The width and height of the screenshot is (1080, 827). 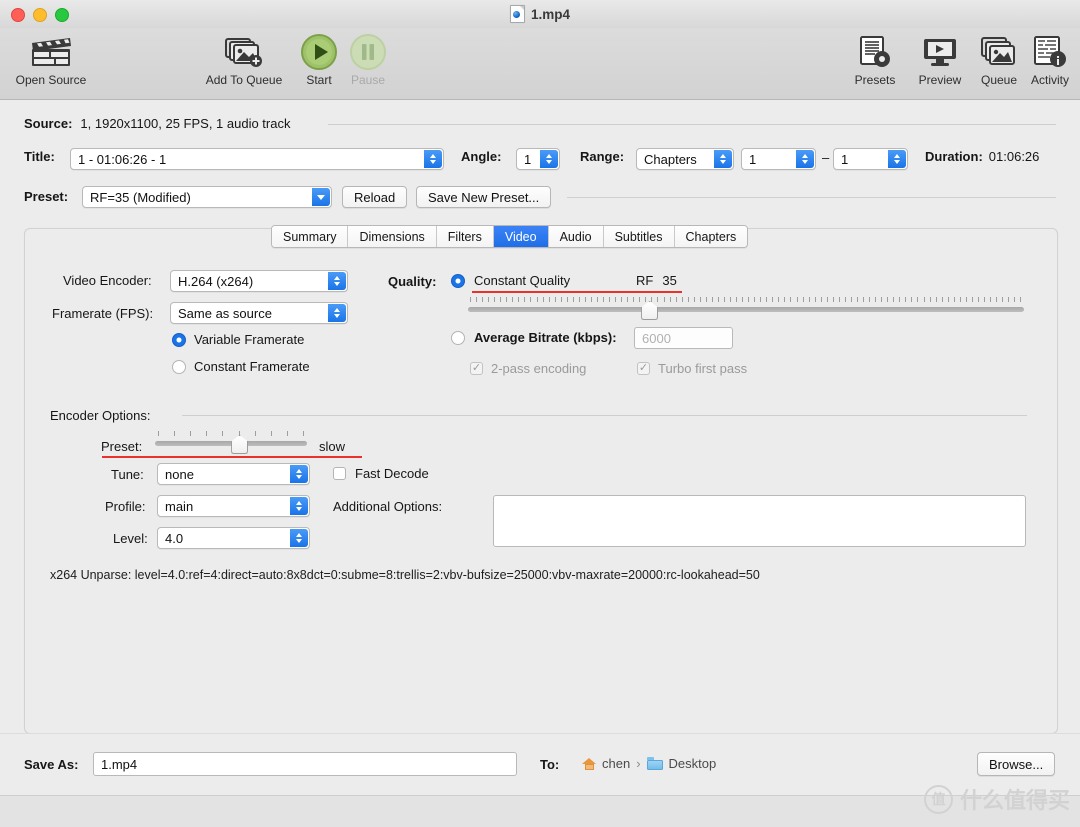 I want to click on additional-options-input, so click(x=759, y=521).